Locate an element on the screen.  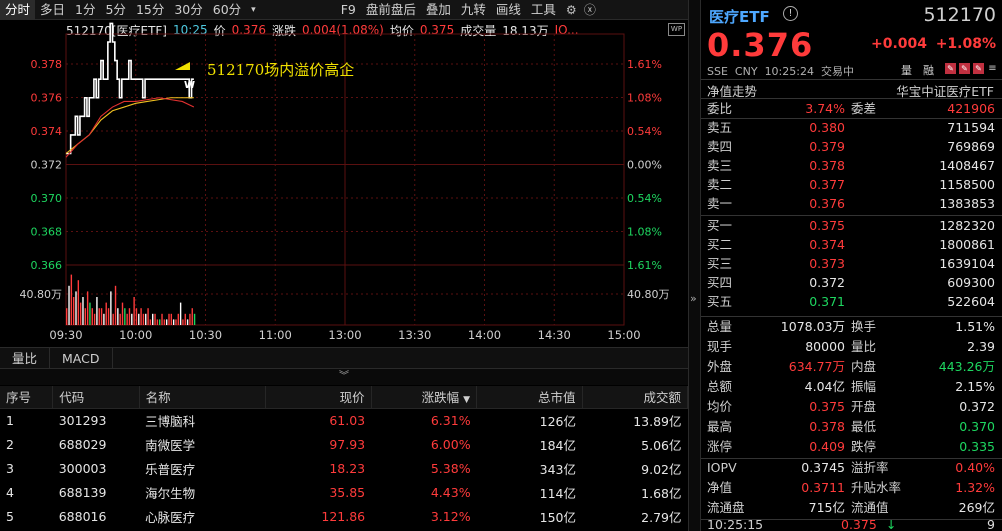
table-row: 4 688139 海尔生物 35.85 4.43% 114亿 1.68亿 is located at coordinates (344, 492).